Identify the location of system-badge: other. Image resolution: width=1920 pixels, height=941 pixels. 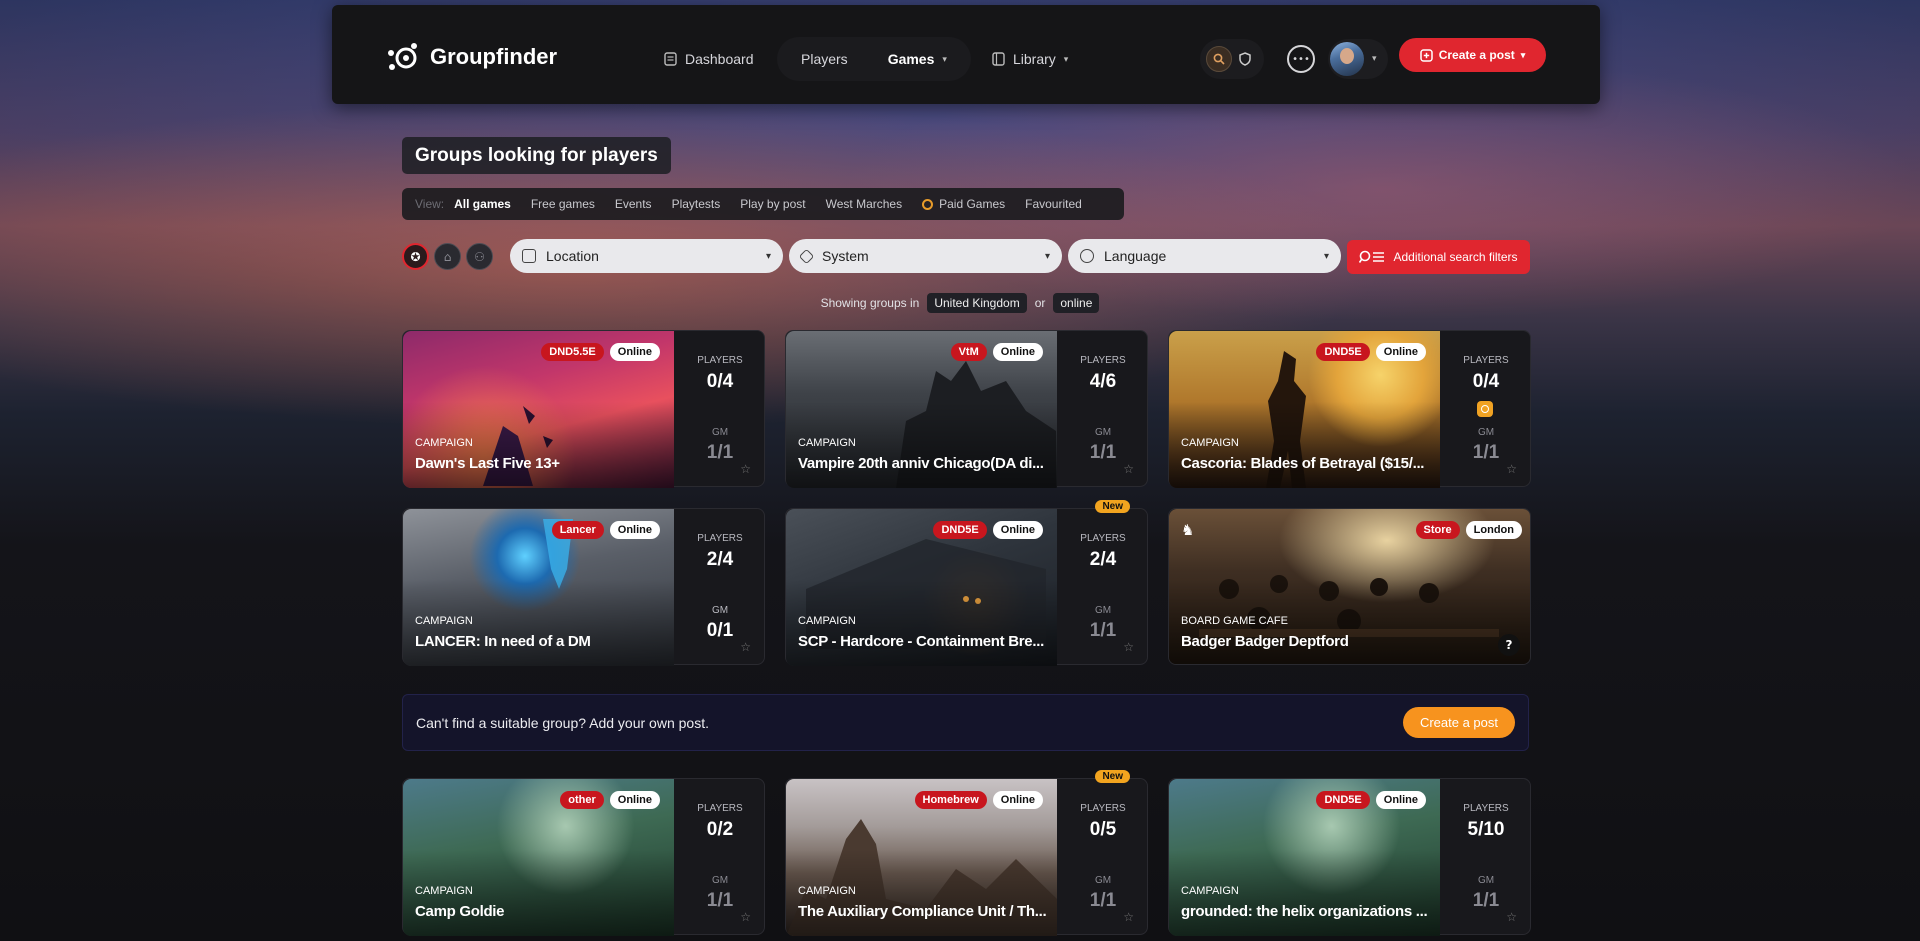
(582, 800).